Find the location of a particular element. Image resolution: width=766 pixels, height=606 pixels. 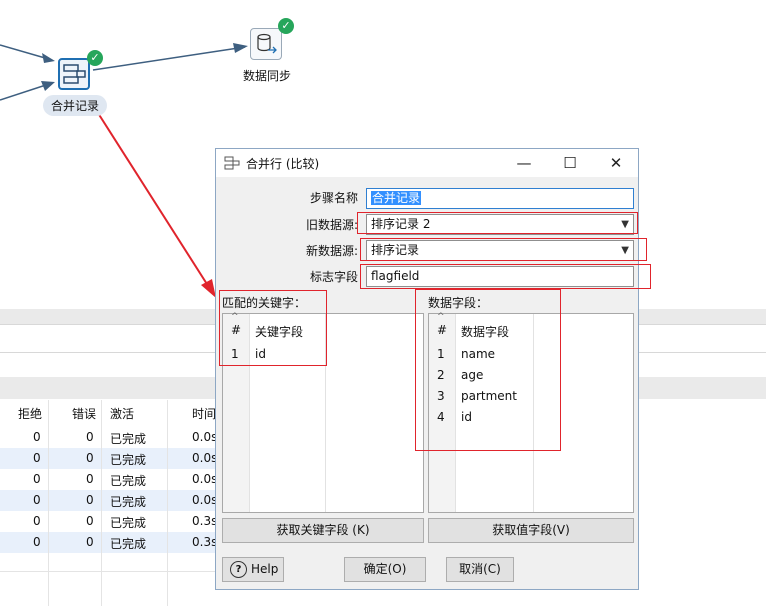

merge-step-label: 合并记录 is located at coordinates (75, 105).